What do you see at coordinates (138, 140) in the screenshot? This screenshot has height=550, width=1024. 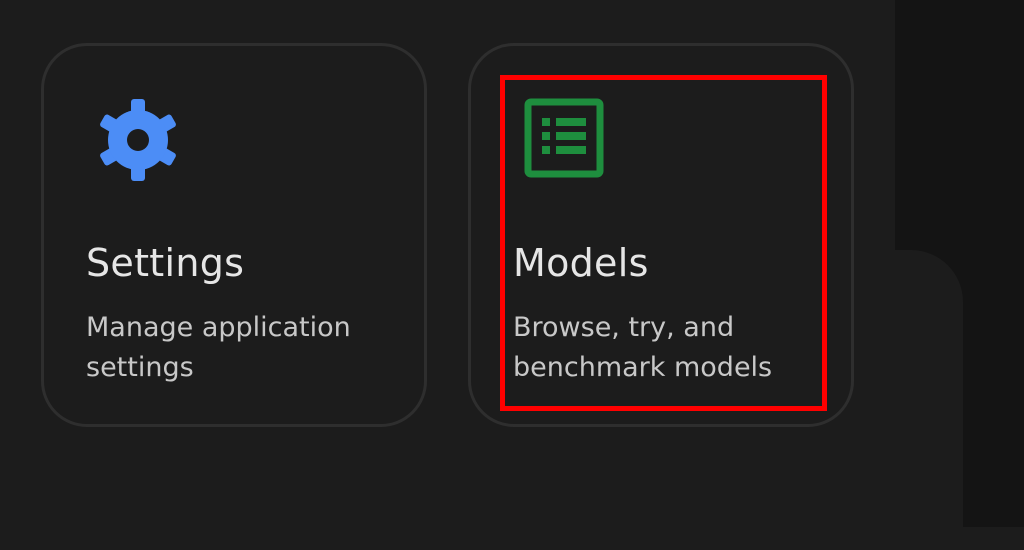 I see `gear-icon` at bounding box center [138, 140].